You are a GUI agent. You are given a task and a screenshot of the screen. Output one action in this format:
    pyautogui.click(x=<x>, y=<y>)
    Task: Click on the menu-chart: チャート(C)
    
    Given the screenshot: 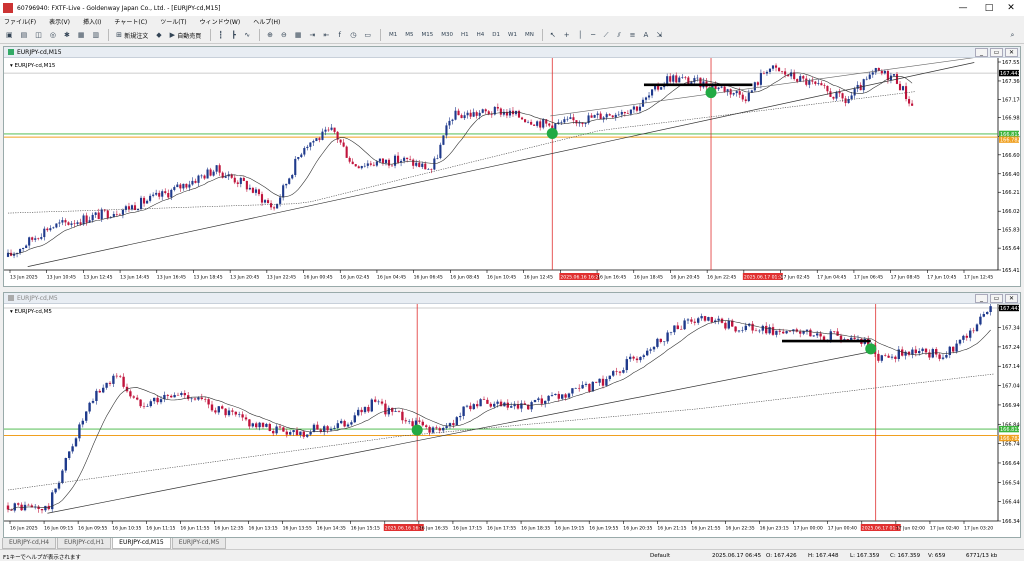 What is the action you would take?
    pyautogui.click(x=130, y=21)
    